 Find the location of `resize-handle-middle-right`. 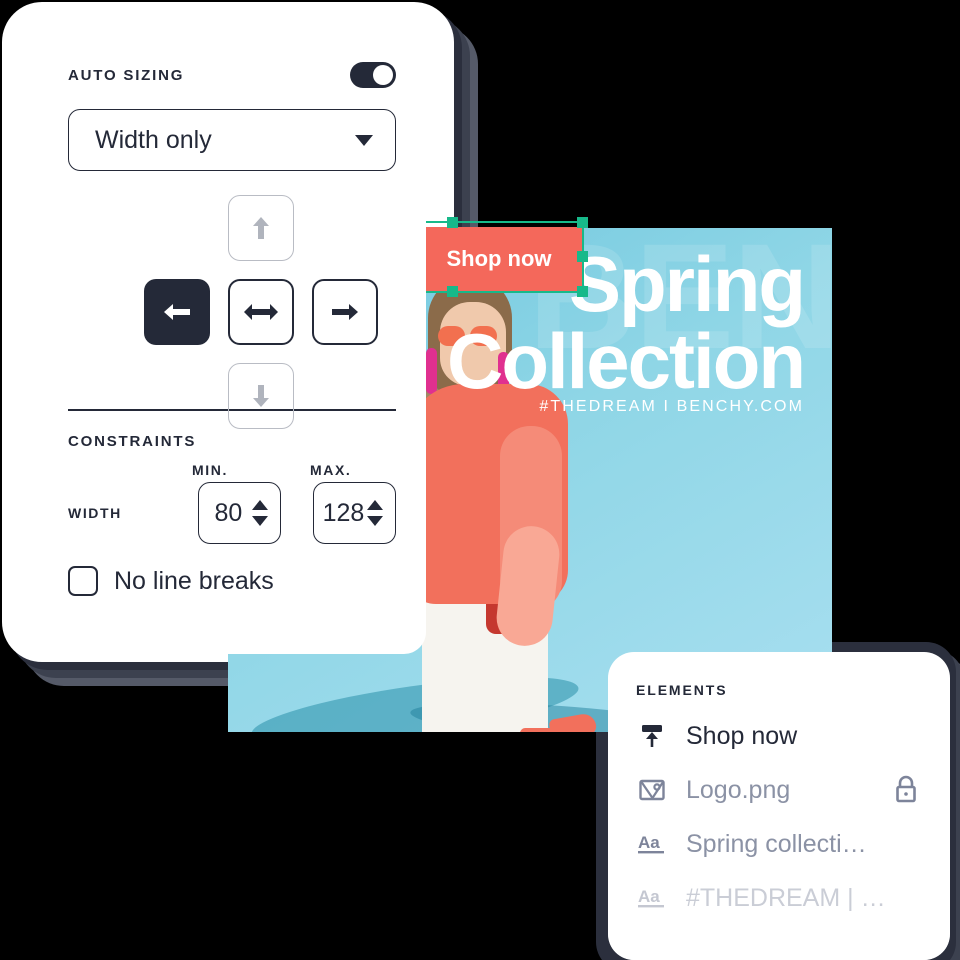

resize-handle-middle-right is located at coordinates (582, 256).